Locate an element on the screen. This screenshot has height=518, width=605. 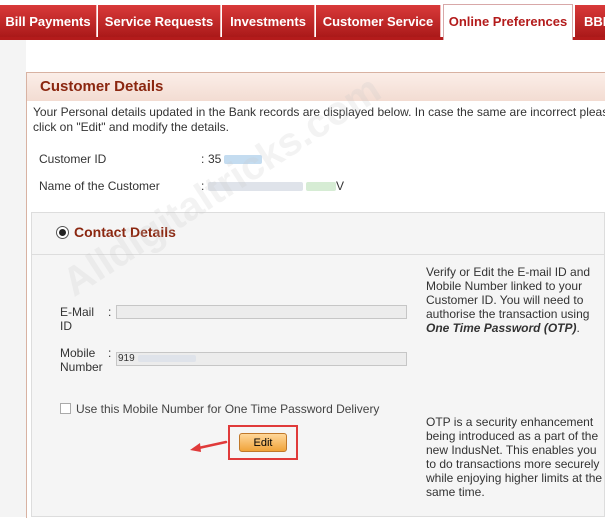
mobile-number-field: 919 is located at coordinates (261, 359).